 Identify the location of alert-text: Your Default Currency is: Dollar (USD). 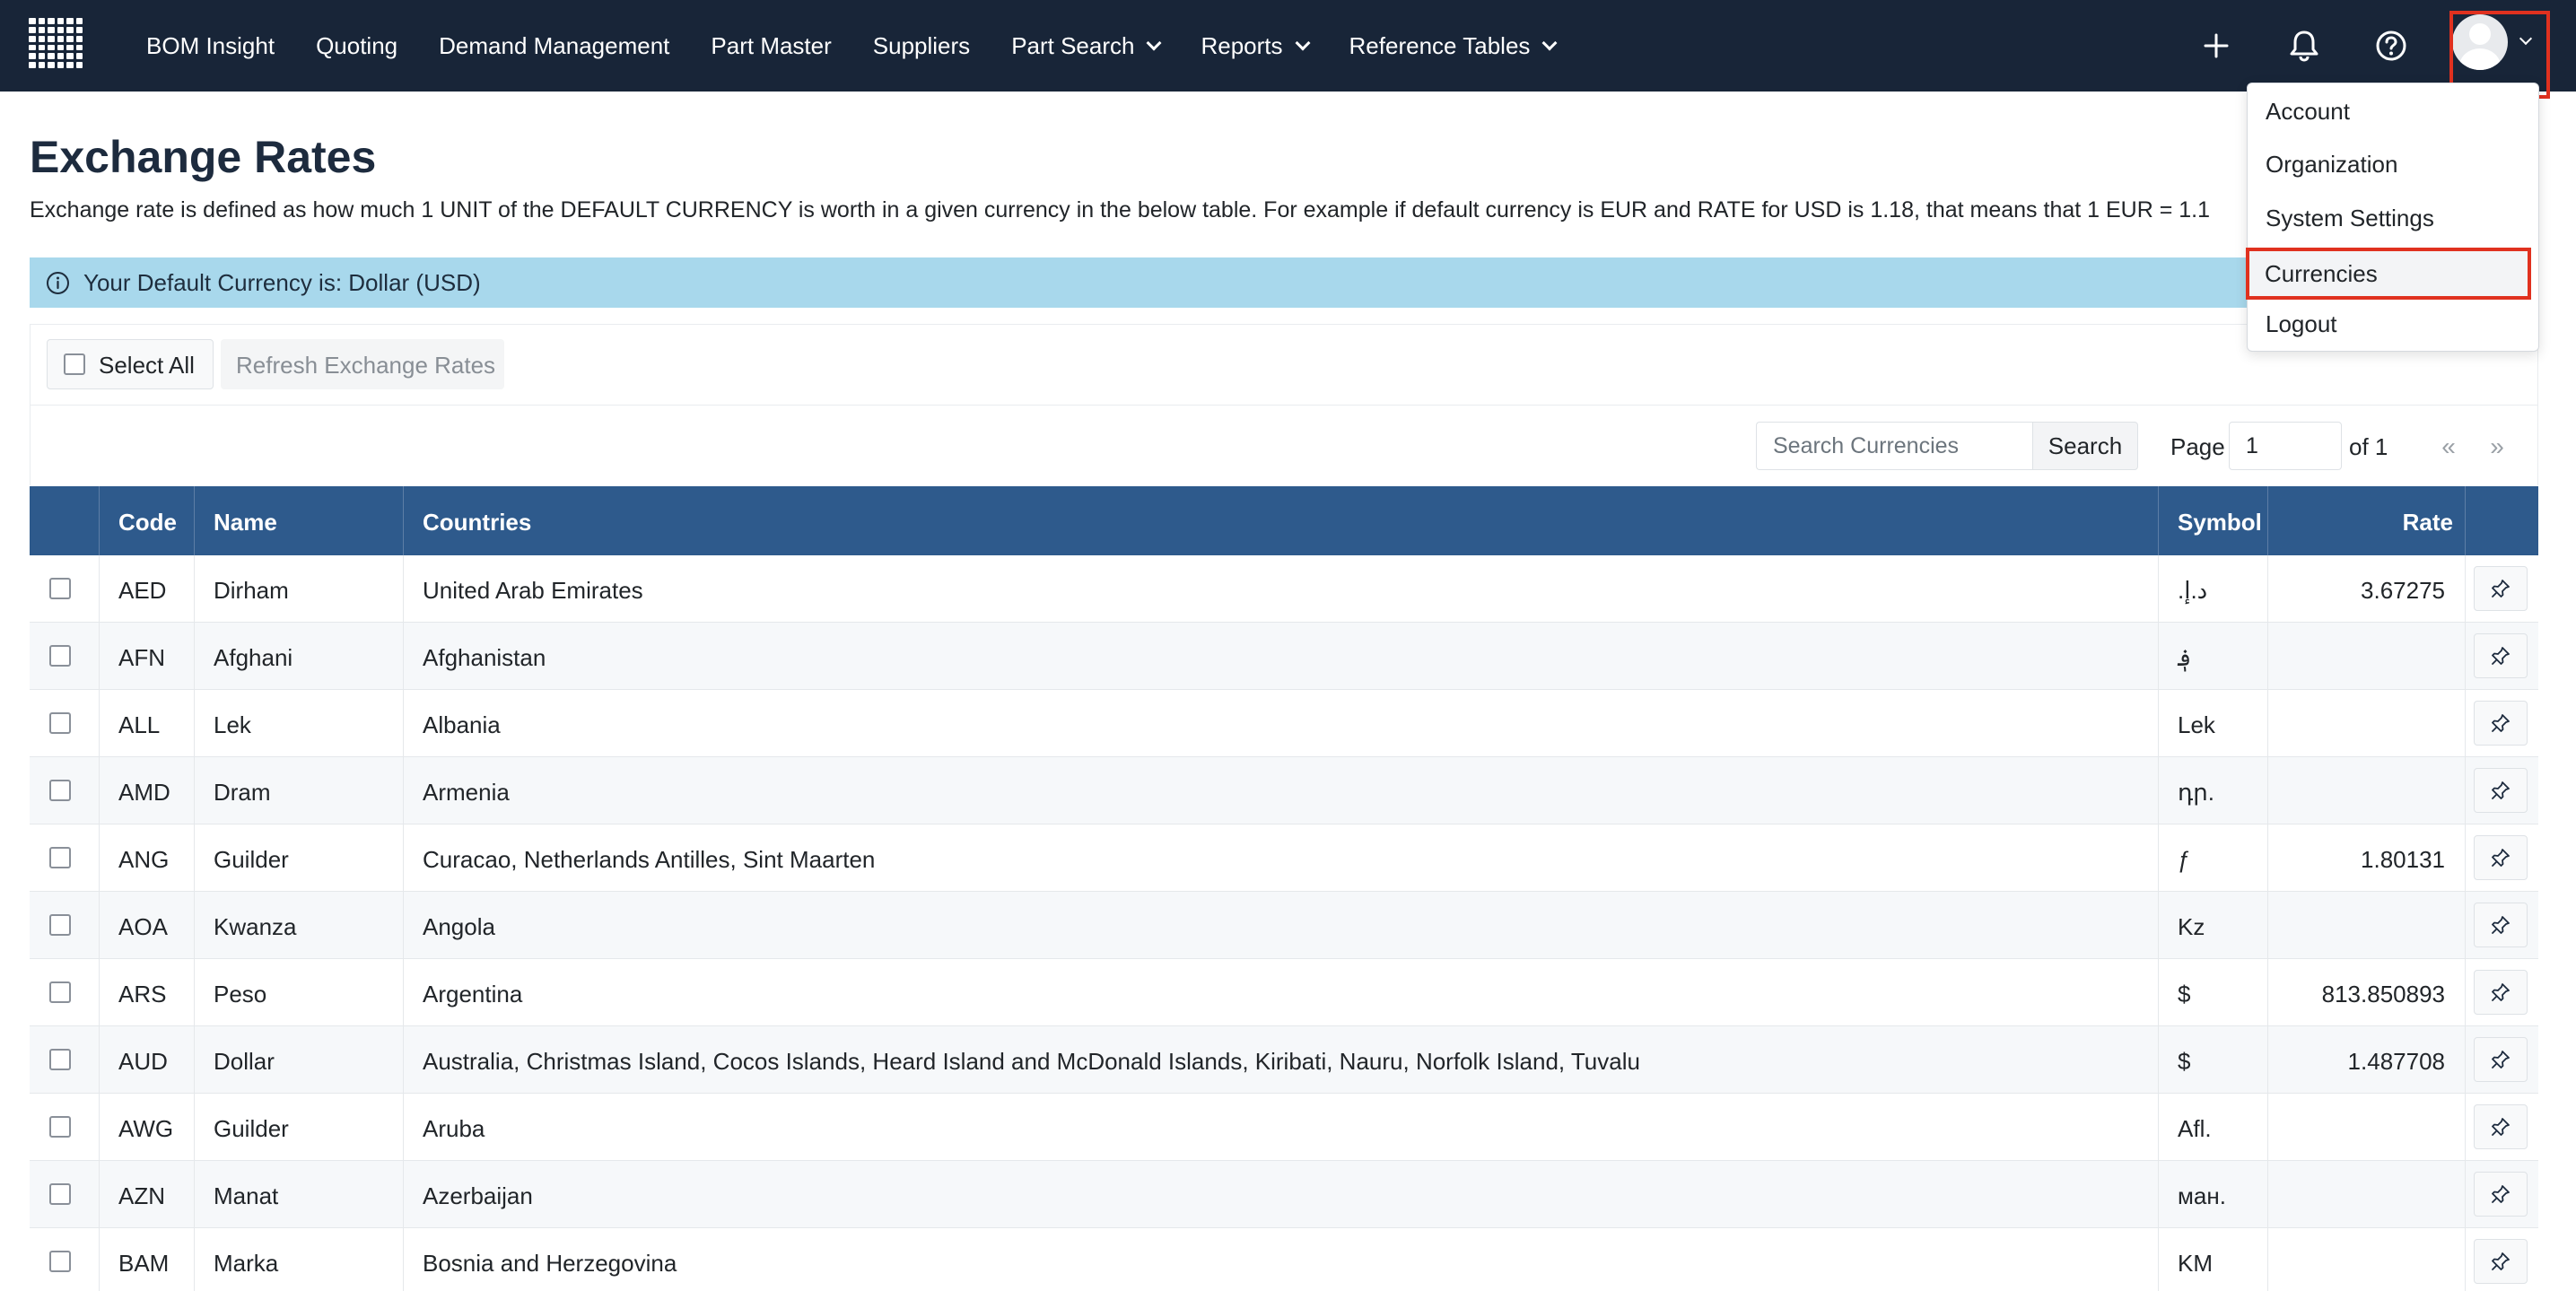
(282, 282).